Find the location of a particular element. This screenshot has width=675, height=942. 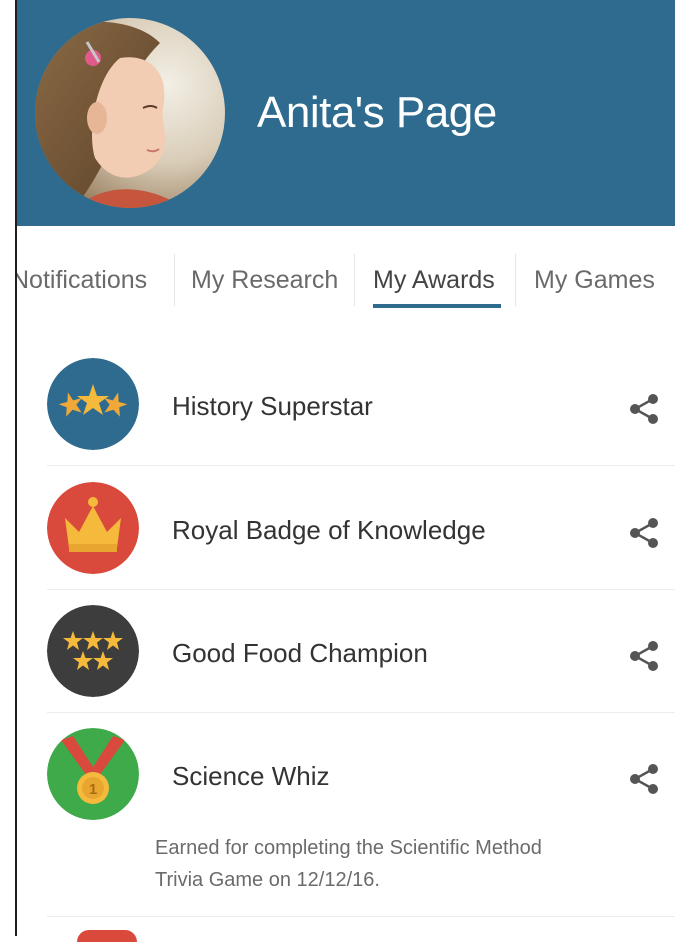

next-award-icon-partial is located at coordinates (107, 936).